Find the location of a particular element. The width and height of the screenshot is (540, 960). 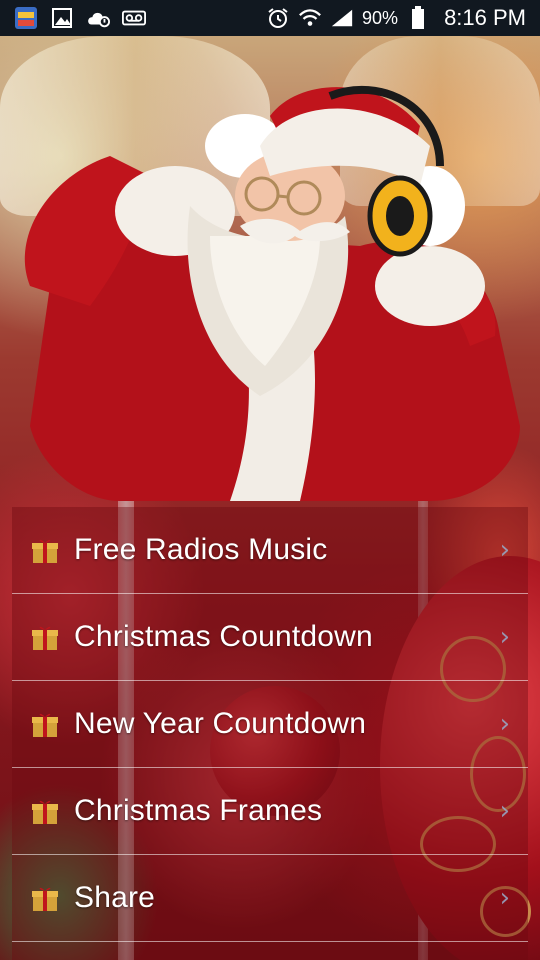

menu-item-label: Christmas Countdown is located at coordinates (223, 636).